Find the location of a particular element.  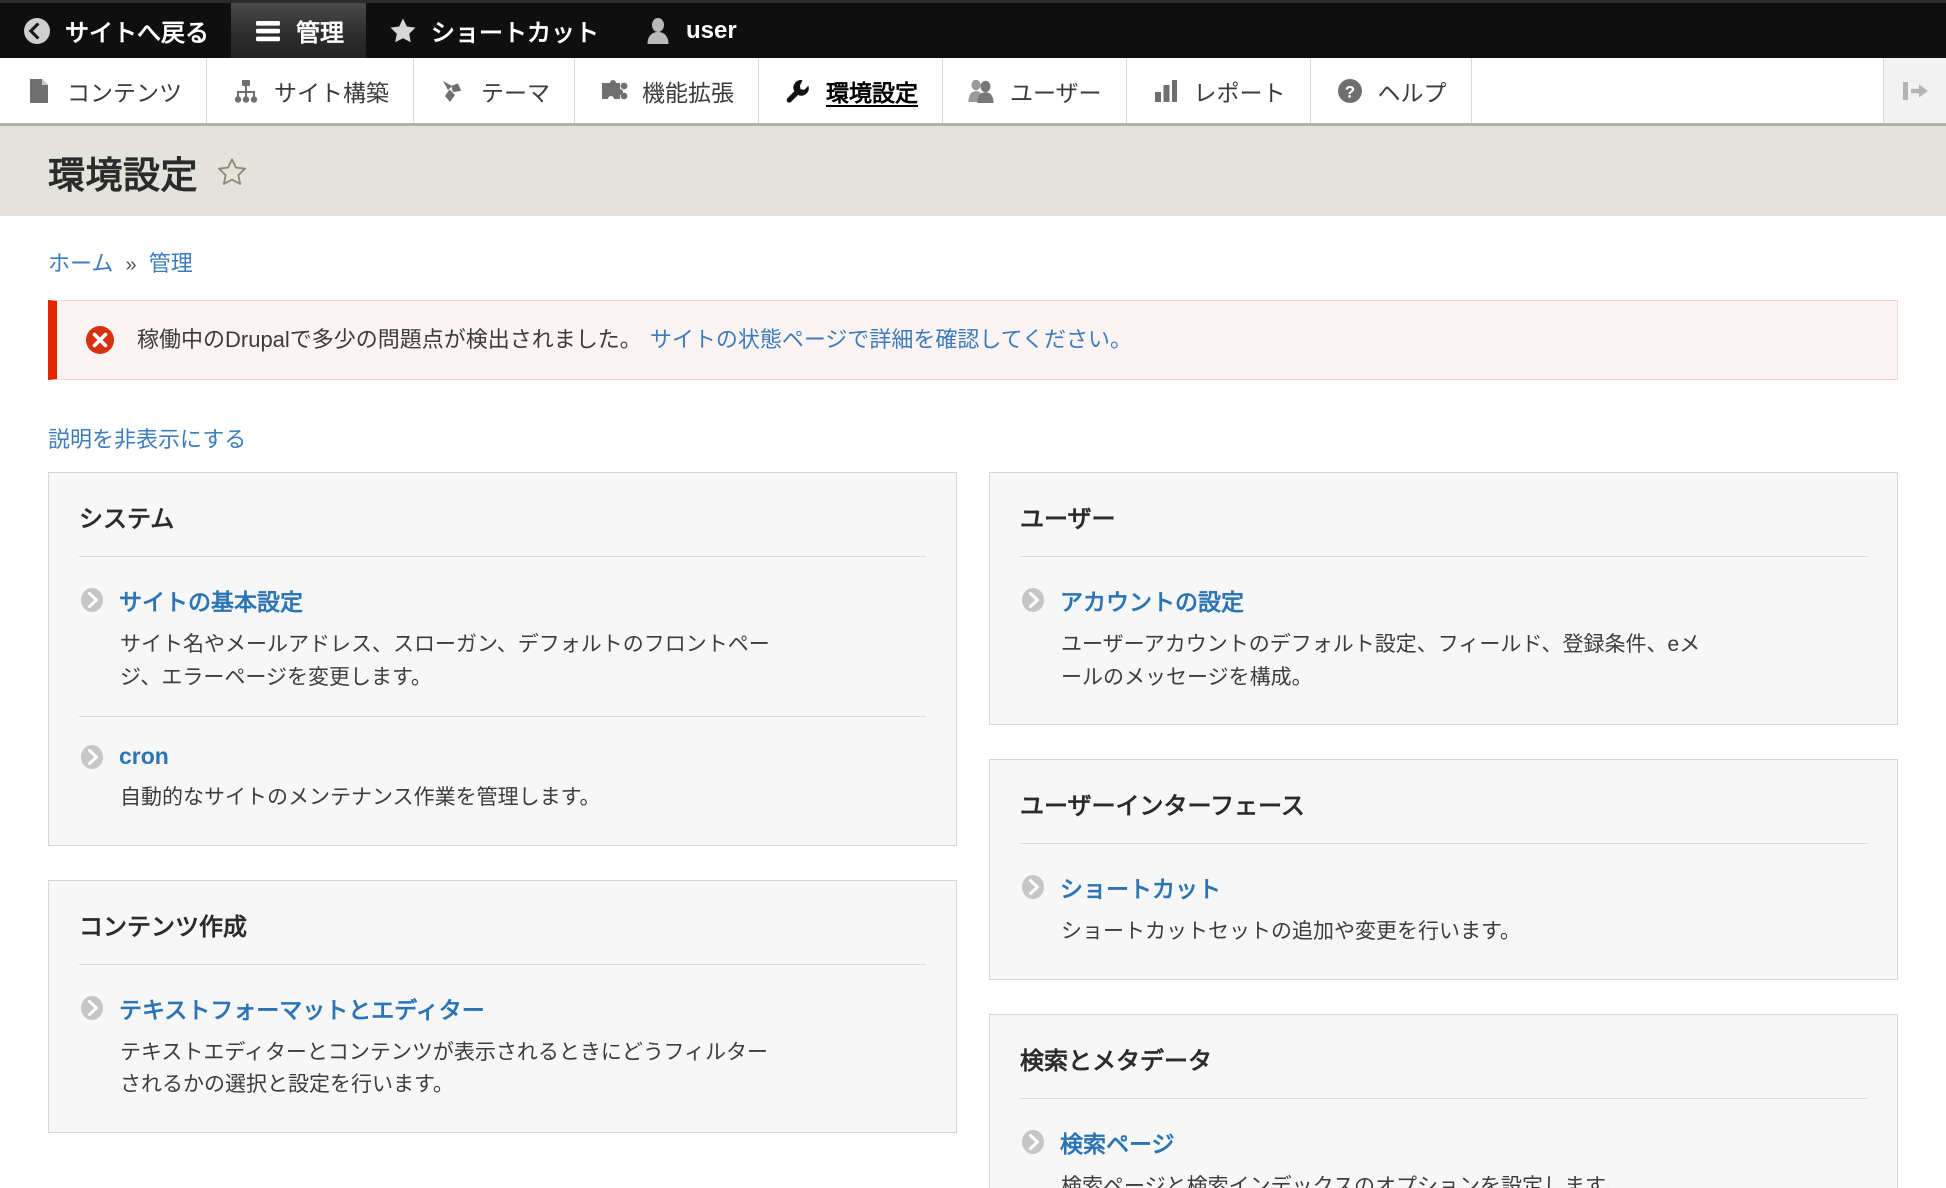

toolbar-tab-manage: 管理 is located at coordinates (298, 30).